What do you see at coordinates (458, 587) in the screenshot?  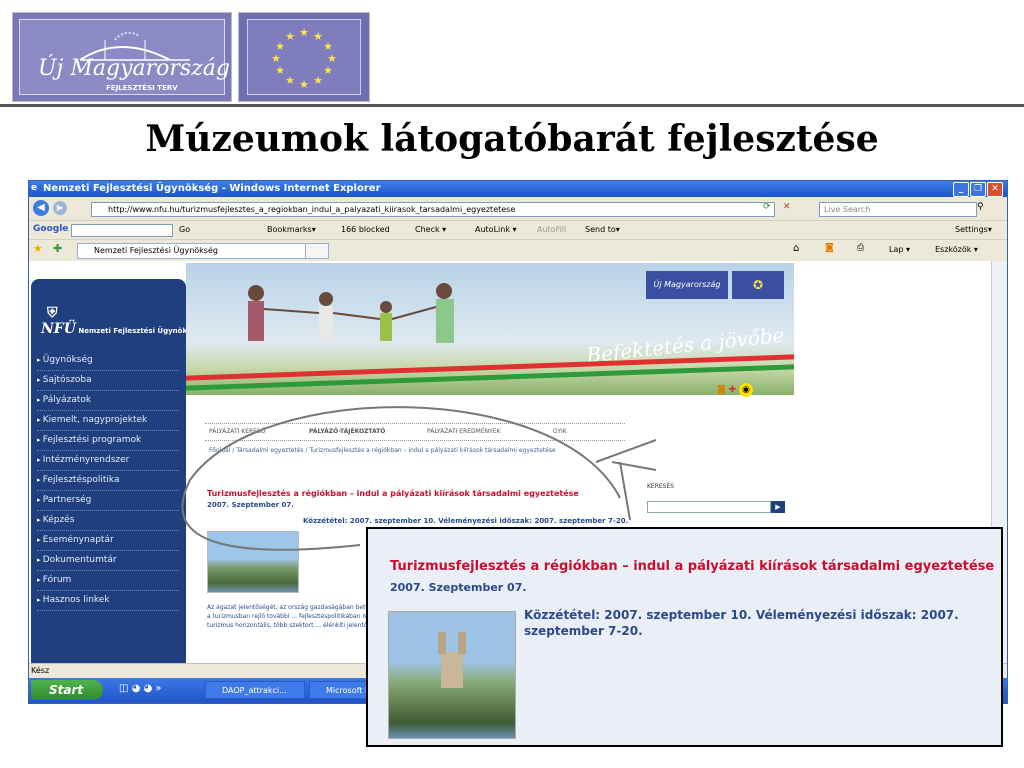 I see `zoom-article-date: 2007. Szeptember 07.` at bounding box center [458, 587].